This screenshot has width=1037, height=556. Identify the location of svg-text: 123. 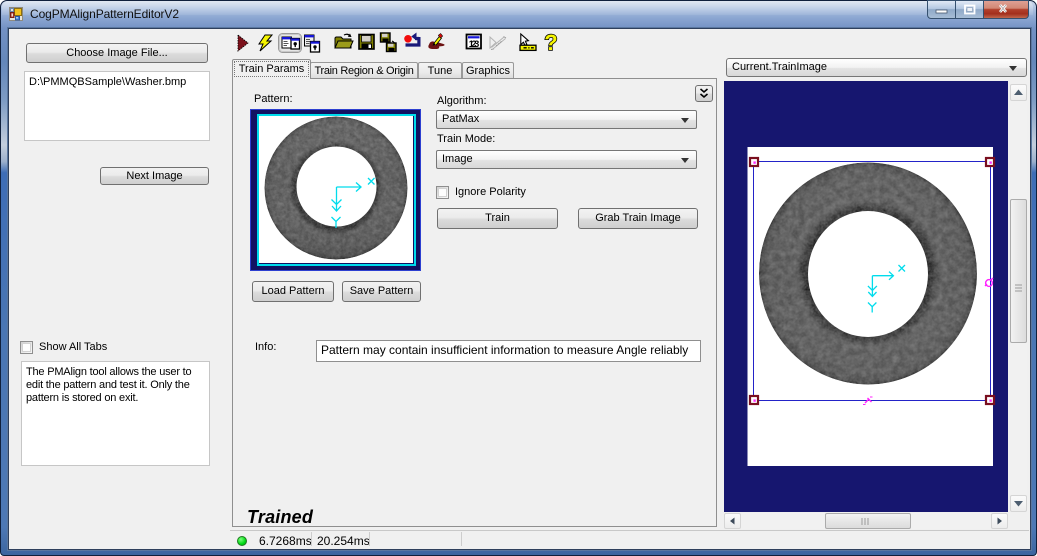
(474, 44).